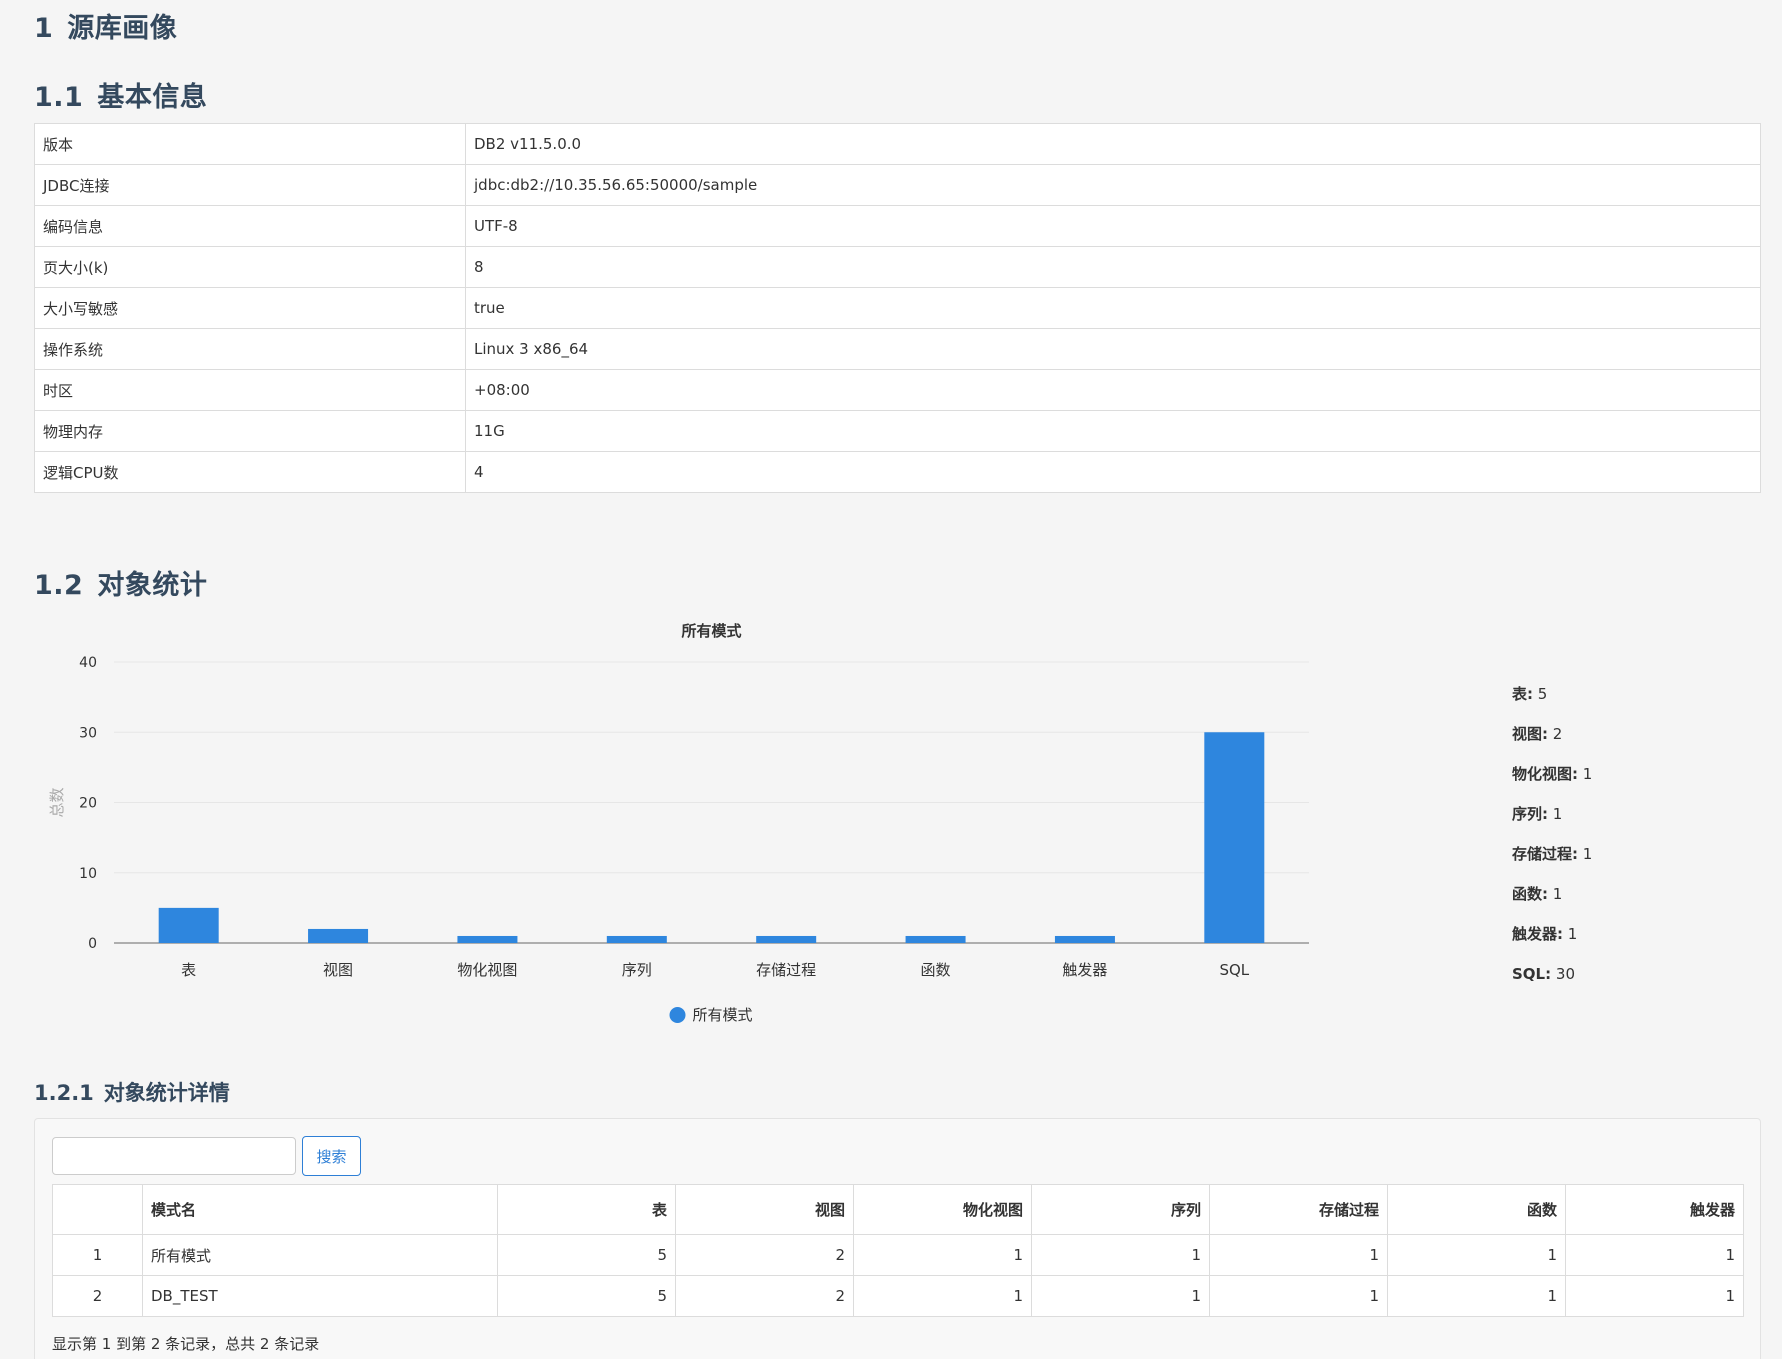 Image resolution: width=1782 pixels, height=1359 pixels. Describe the element at coordinates (97, 1255) in the screenshot. I see `row-index: 1` at that location.